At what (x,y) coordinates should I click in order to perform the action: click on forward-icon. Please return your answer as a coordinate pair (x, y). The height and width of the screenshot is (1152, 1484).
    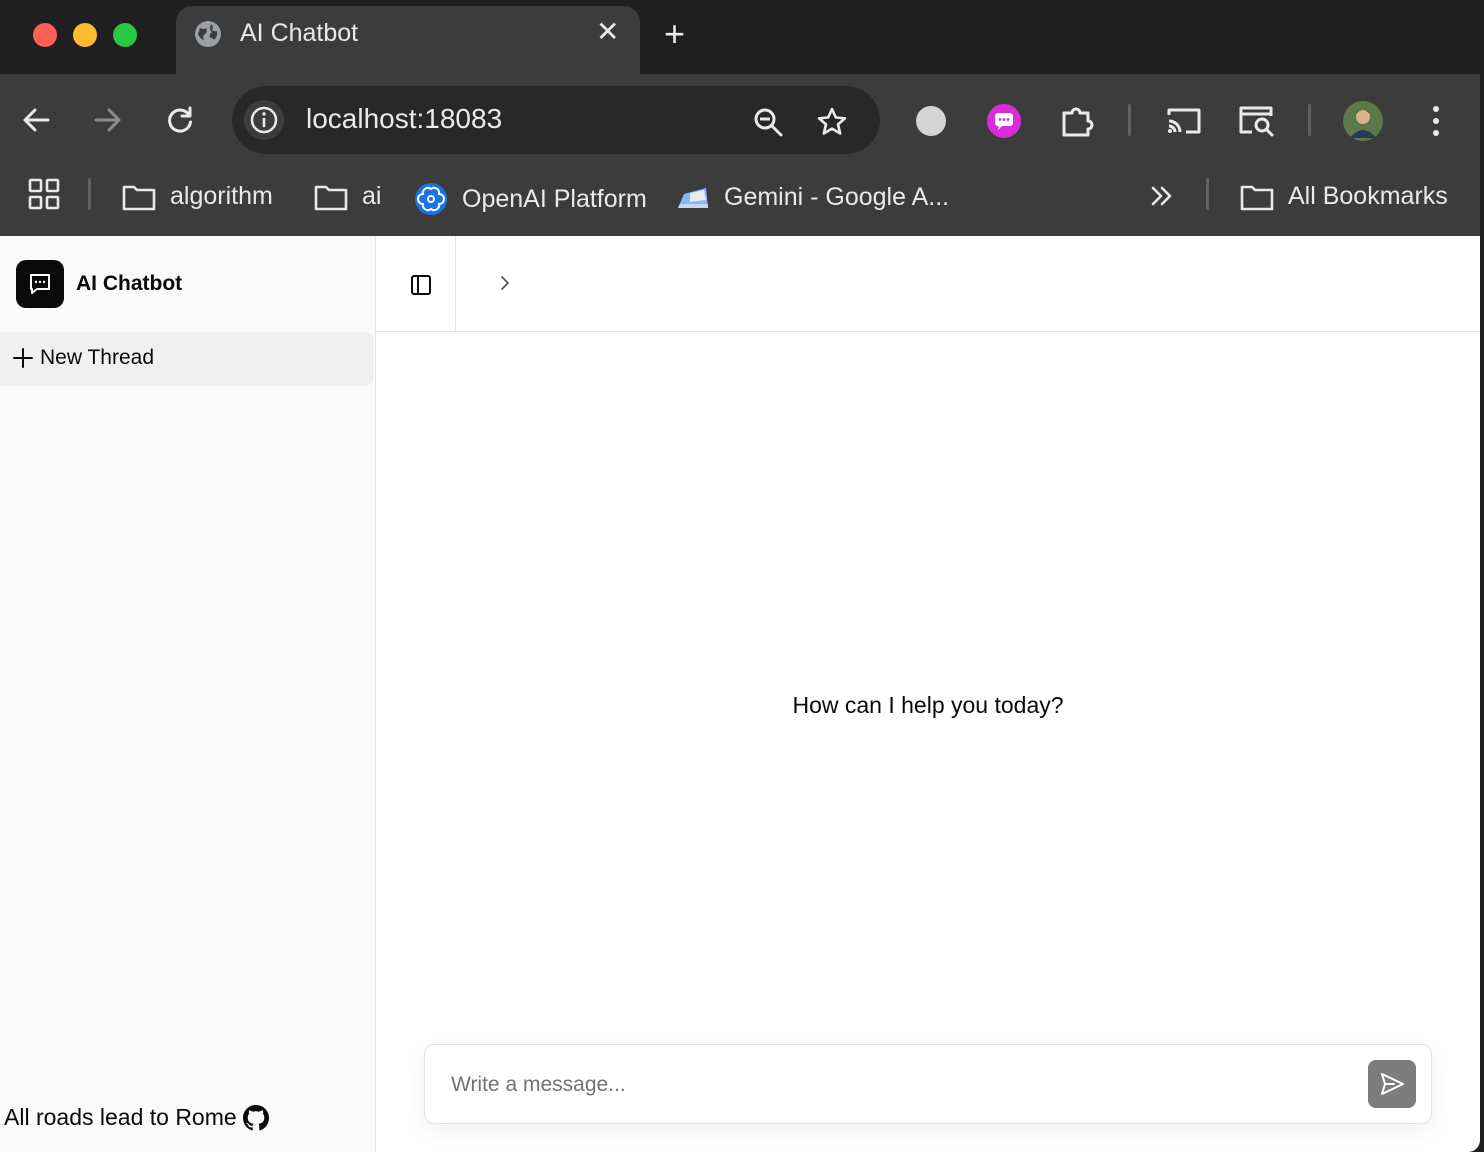
    Looking at the image, I should click on (108, 120).